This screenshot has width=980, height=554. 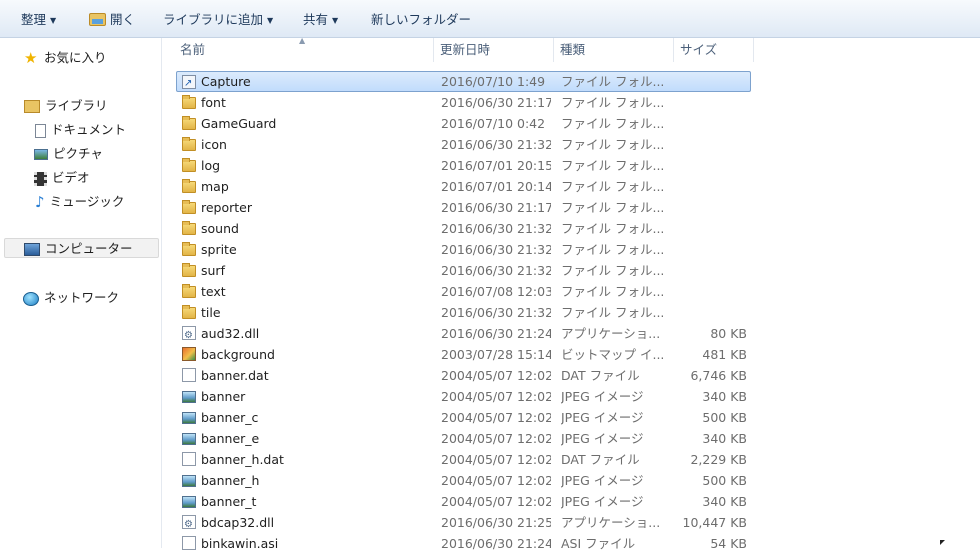 I want to click on column-size-label: サイズ, so click(x=699, y=49).